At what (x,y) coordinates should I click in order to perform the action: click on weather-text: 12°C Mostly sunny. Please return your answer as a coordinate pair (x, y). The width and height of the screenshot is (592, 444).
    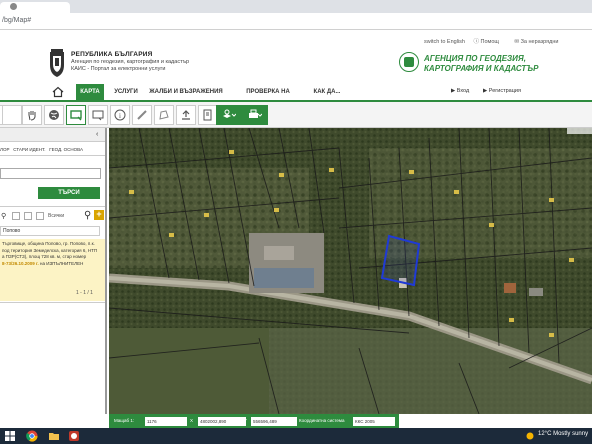
    Looking at the image, I should click on (563, 434).